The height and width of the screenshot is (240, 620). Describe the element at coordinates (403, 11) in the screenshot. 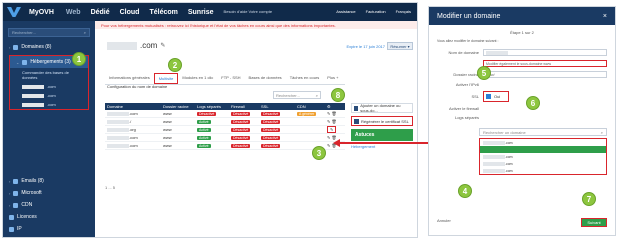

I see `language-selector: Français` at that location.